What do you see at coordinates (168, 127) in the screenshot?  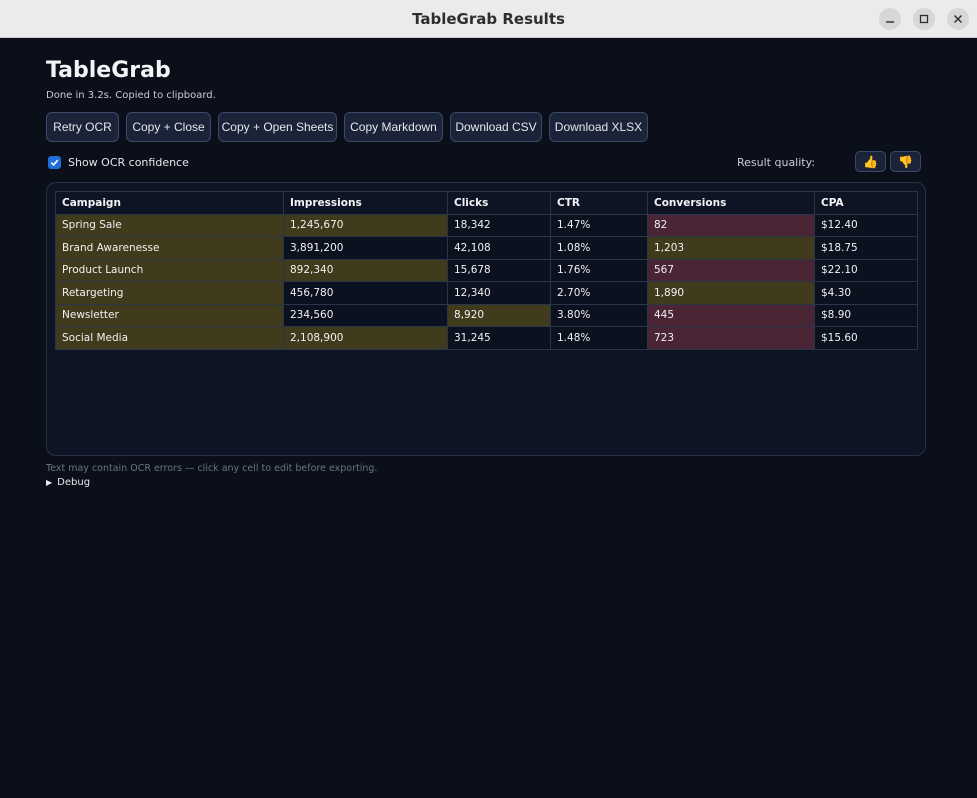 I see `copy-close-button: Copy + Close` at bounding box center [168, 127].